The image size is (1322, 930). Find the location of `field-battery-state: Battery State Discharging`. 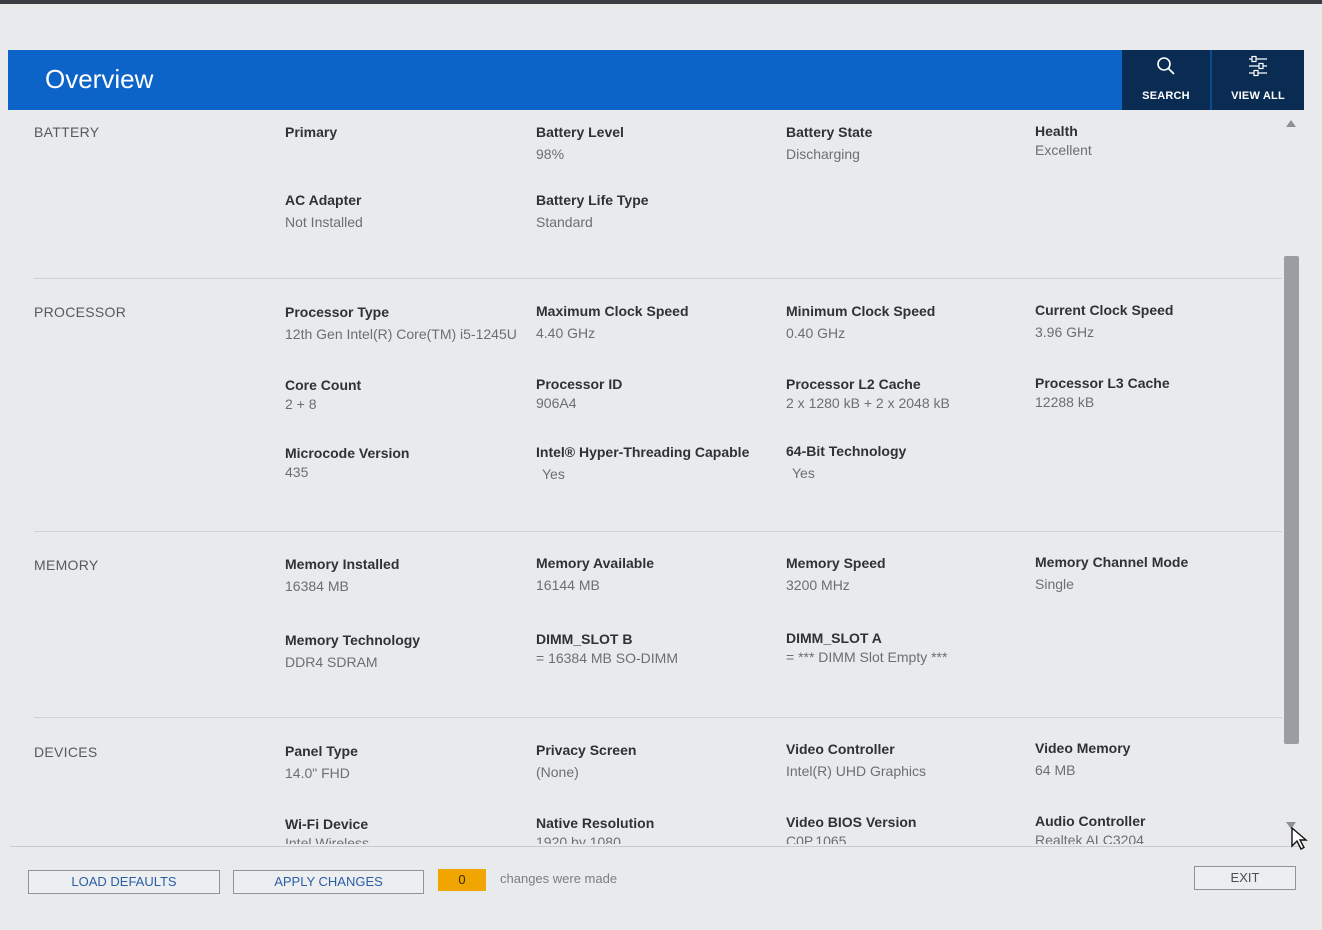

field-battery-state: Battery State Discharging is located at coordinates (906, 143).